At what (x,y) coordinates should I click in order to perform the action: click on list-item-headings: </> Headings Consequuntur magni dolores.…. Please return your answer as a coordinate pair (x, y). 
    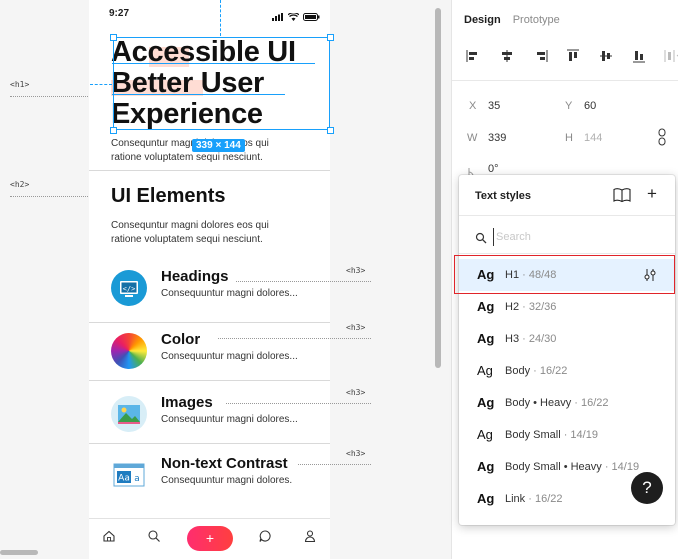
    Looking at the image, I should click on (209, 287).